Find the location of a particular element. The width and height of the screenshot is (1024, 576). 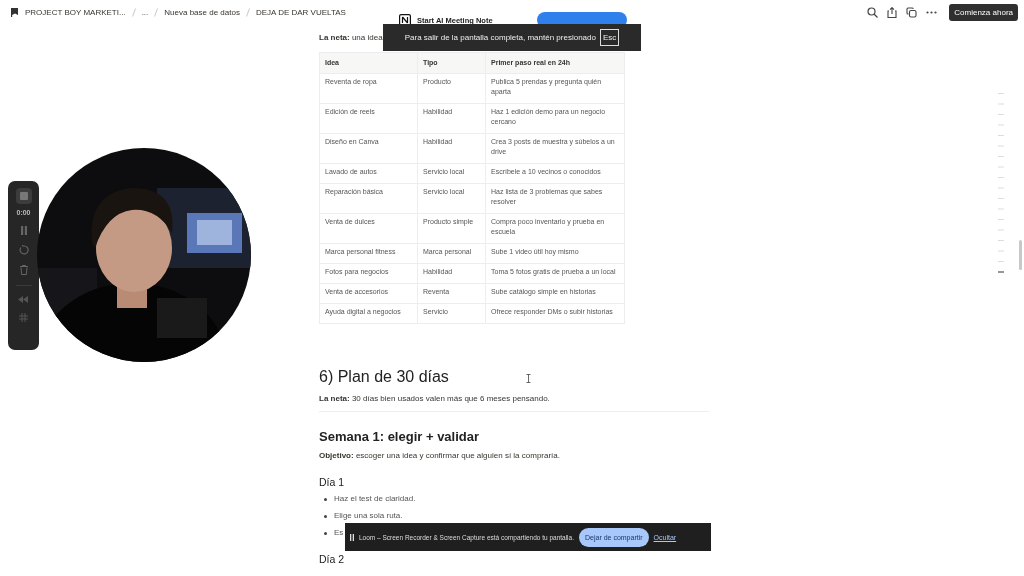

list-item-text: Elige una sola ruta. is located at coordinates (368, 516).